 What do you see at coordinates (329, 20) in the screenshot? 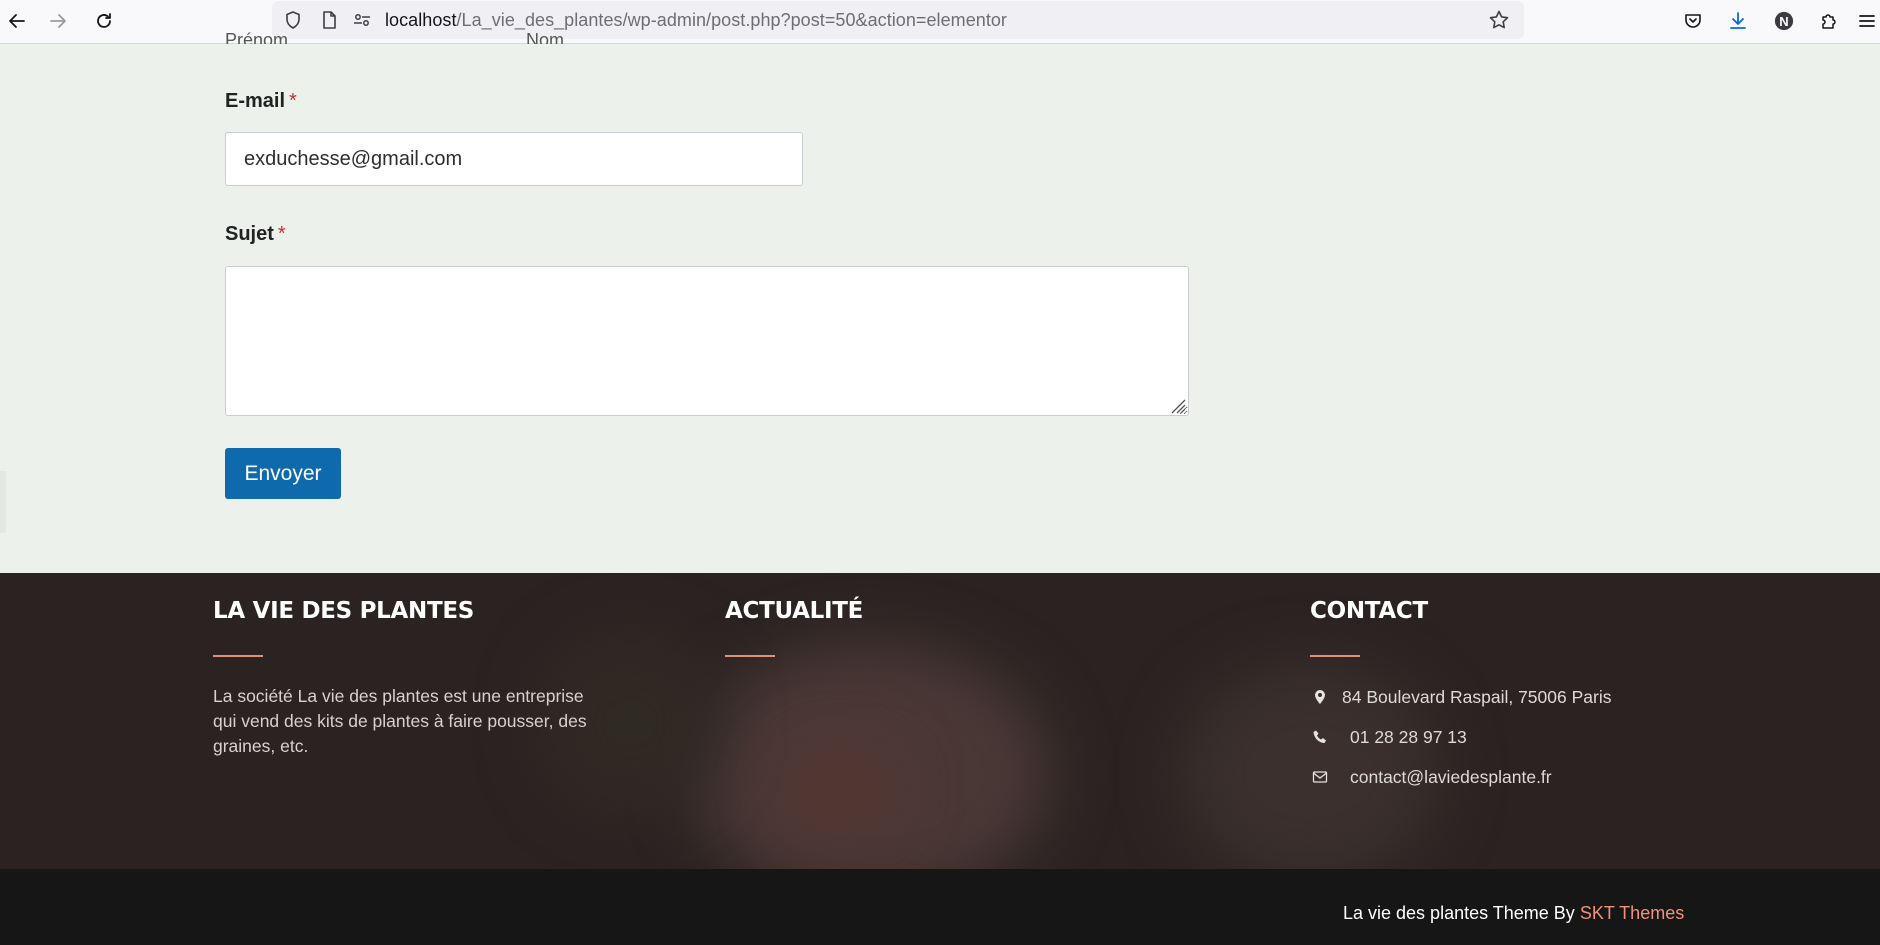
I see `page-icon` at bounding box center [329, 20].